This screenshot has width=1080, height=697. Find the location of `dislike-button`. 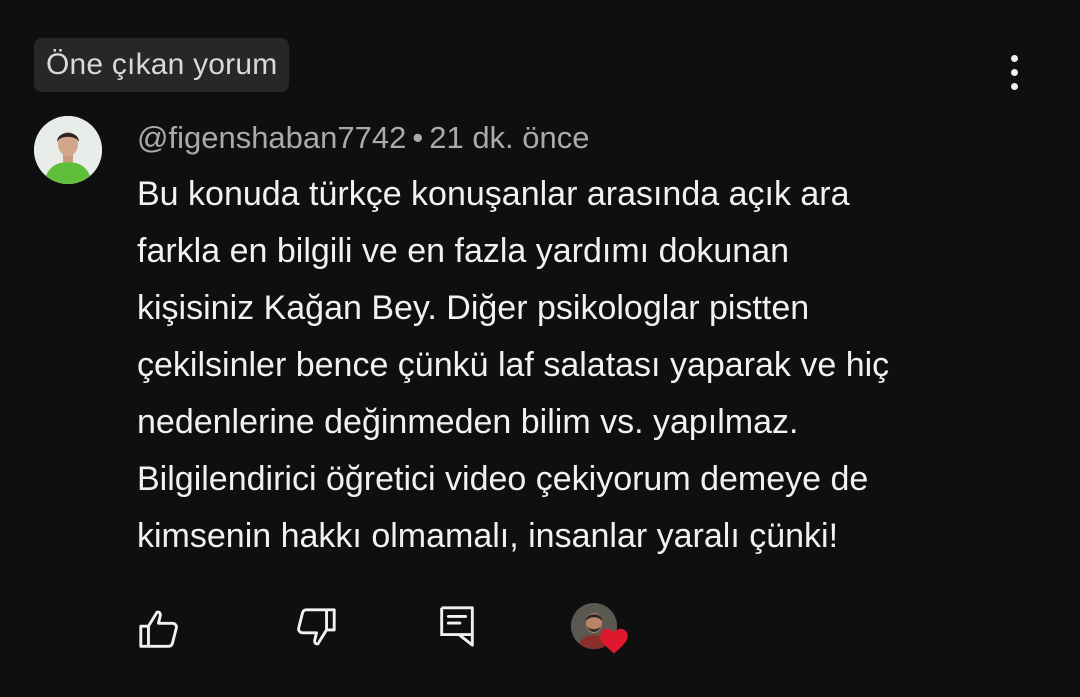

dislike-button is located at coordinates (316, 627).